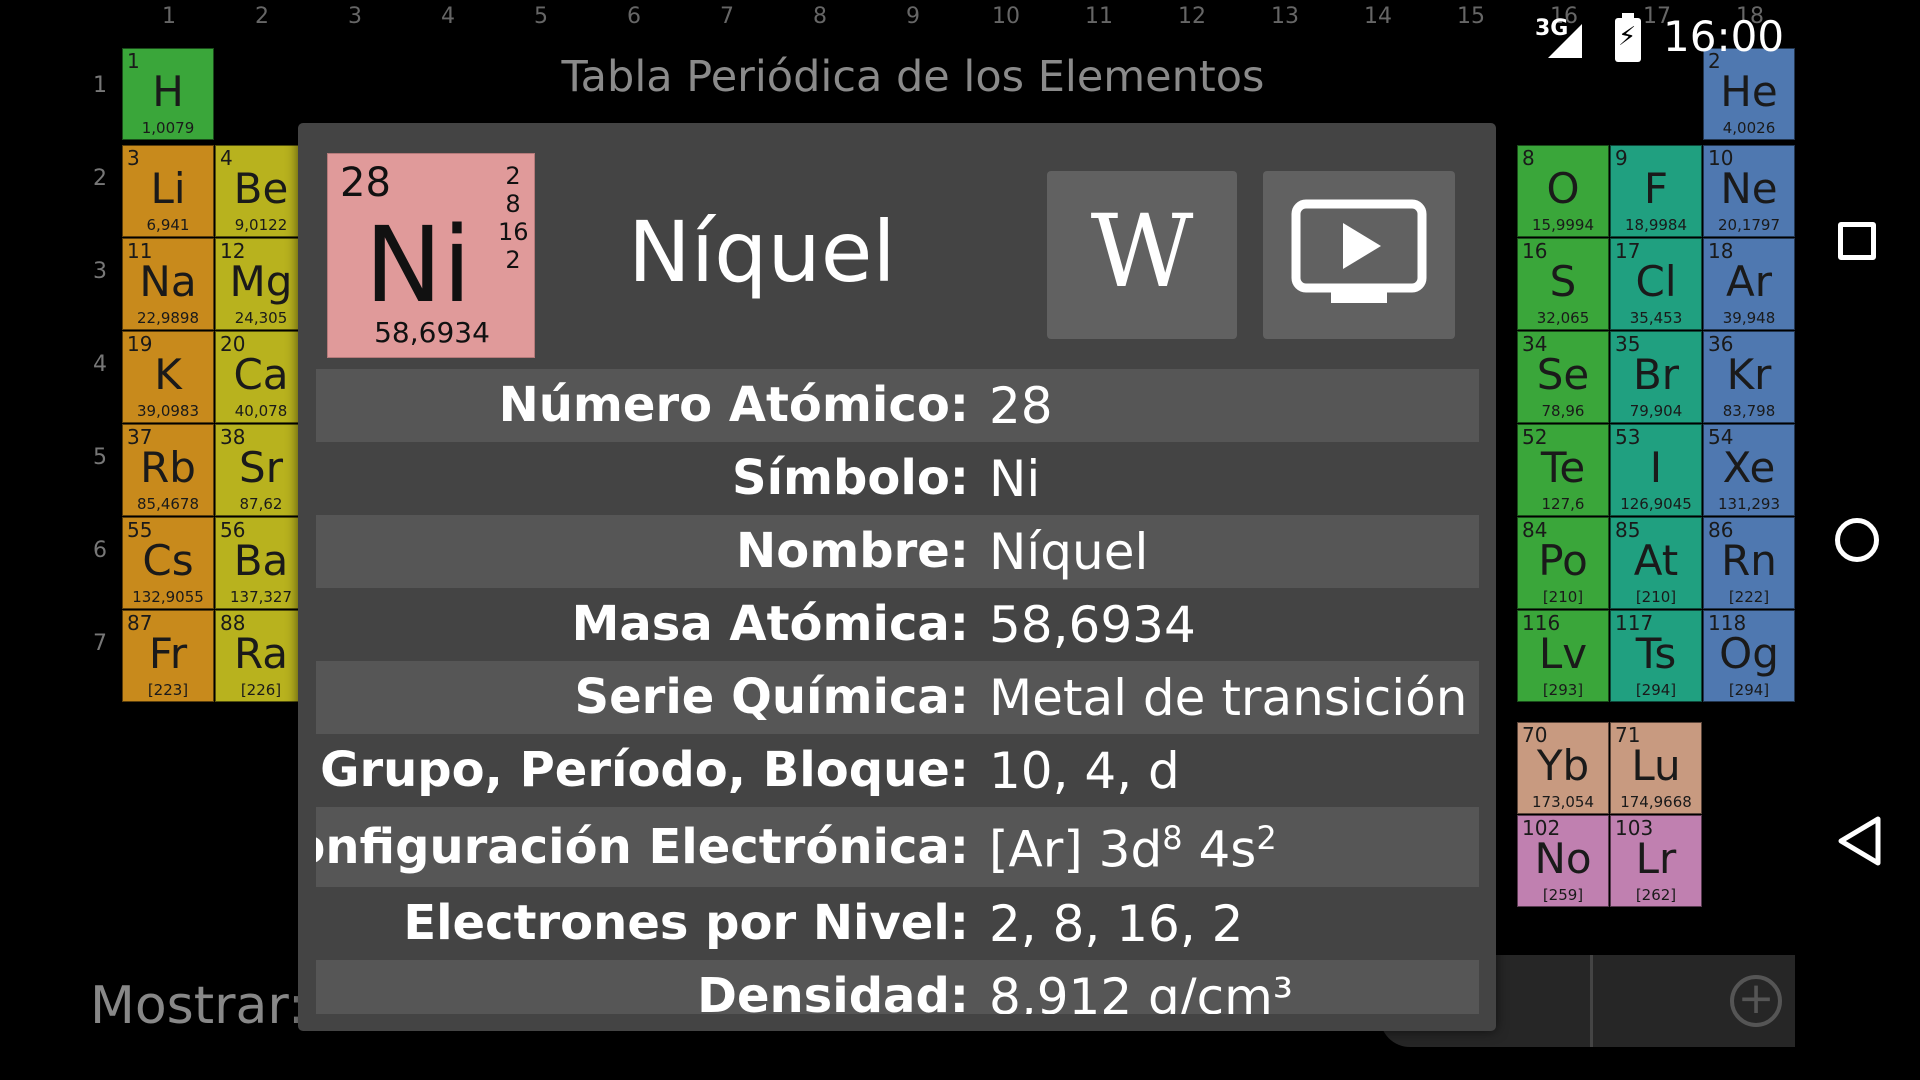  Describe the element at coordinates (1859, 841) in the screenshot. I see `back-icon` at that location.